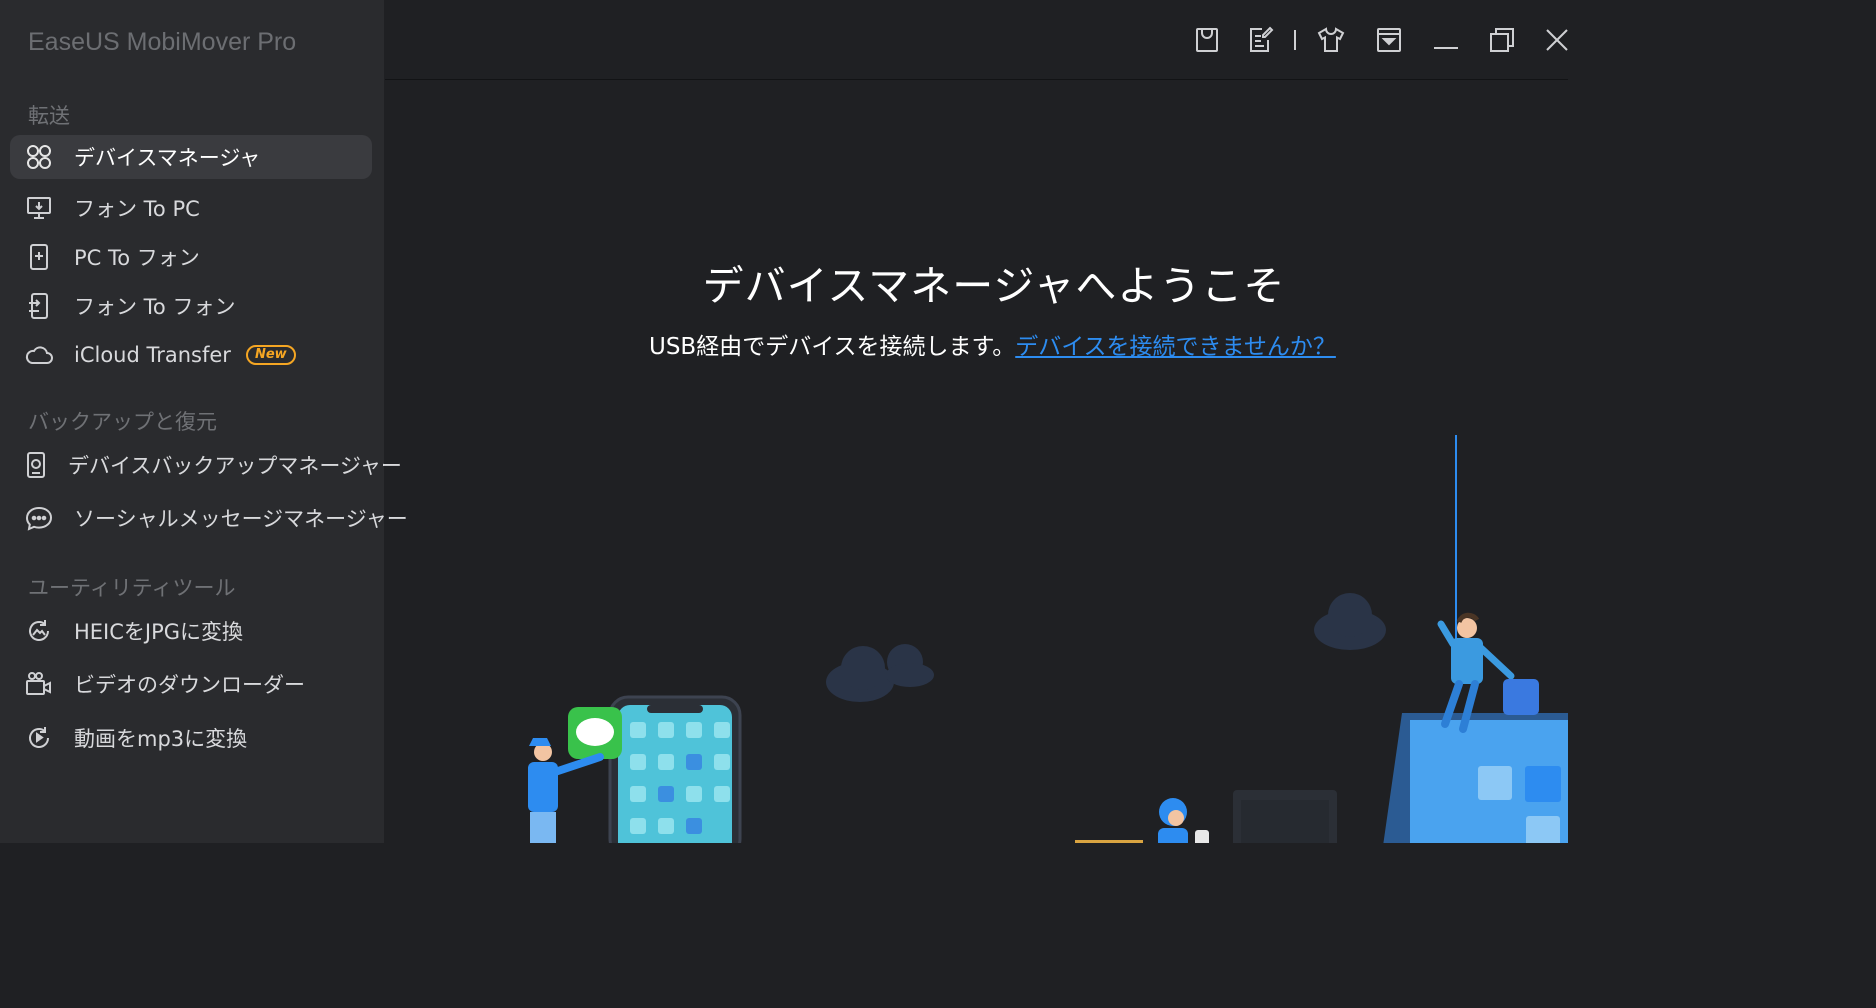 The height and width of the screenshot is (1008, 1876). I want to click on sidebar-item-label: デバイスバックアップマネージャー, so click(235, 466).